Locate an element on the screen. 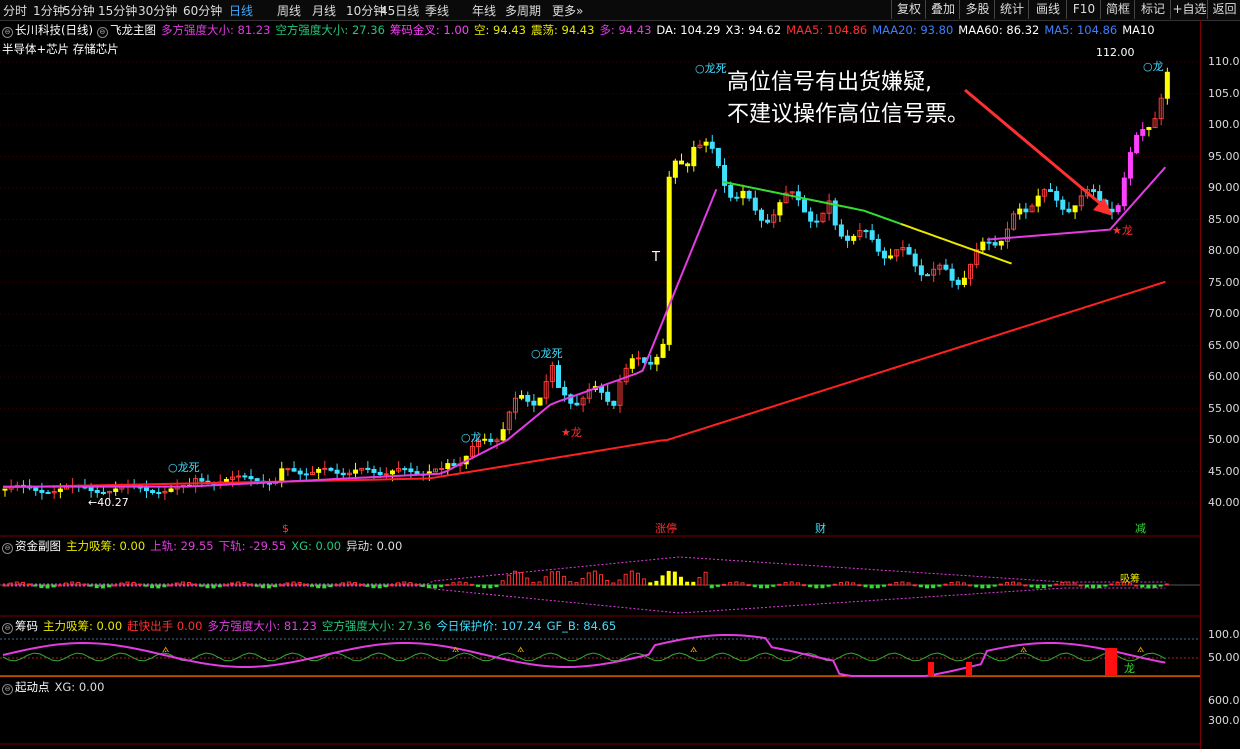  y-tick: 40.00 is located at coordinates (1224, 502).